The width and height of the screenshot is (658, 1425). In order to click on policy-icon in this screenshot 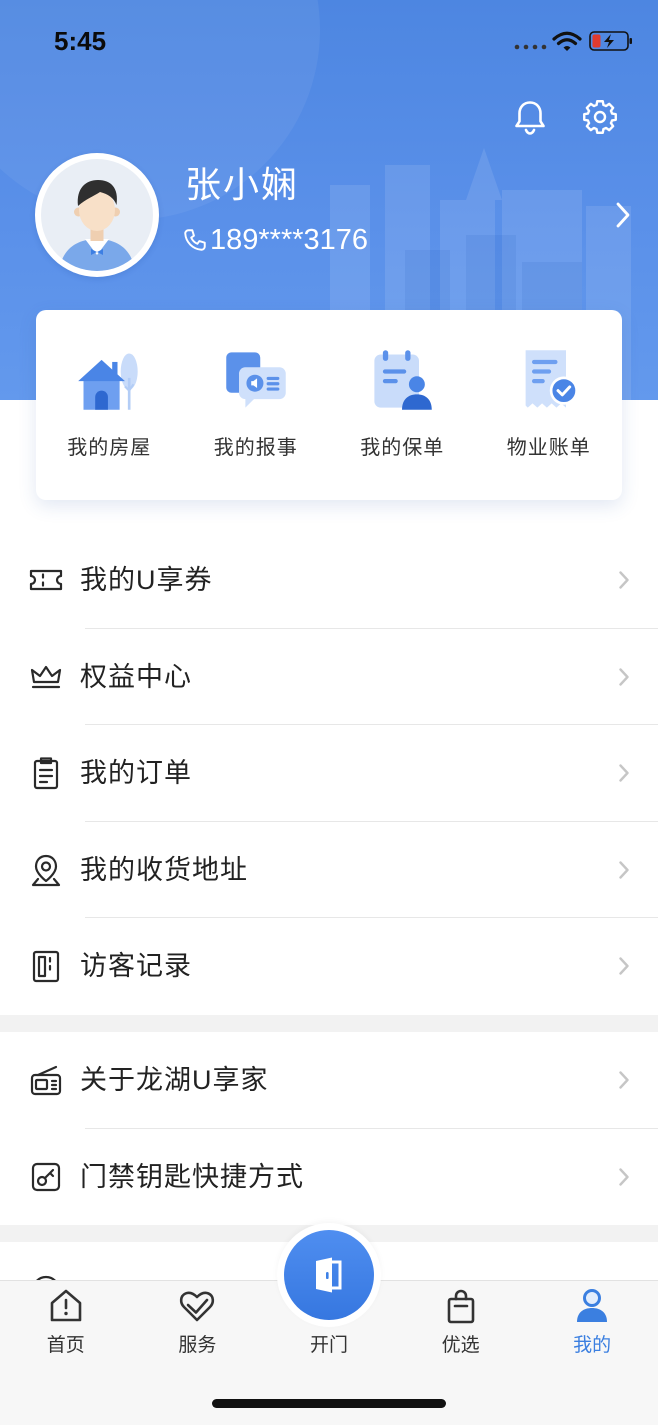, I will do `click(403, 380)`.